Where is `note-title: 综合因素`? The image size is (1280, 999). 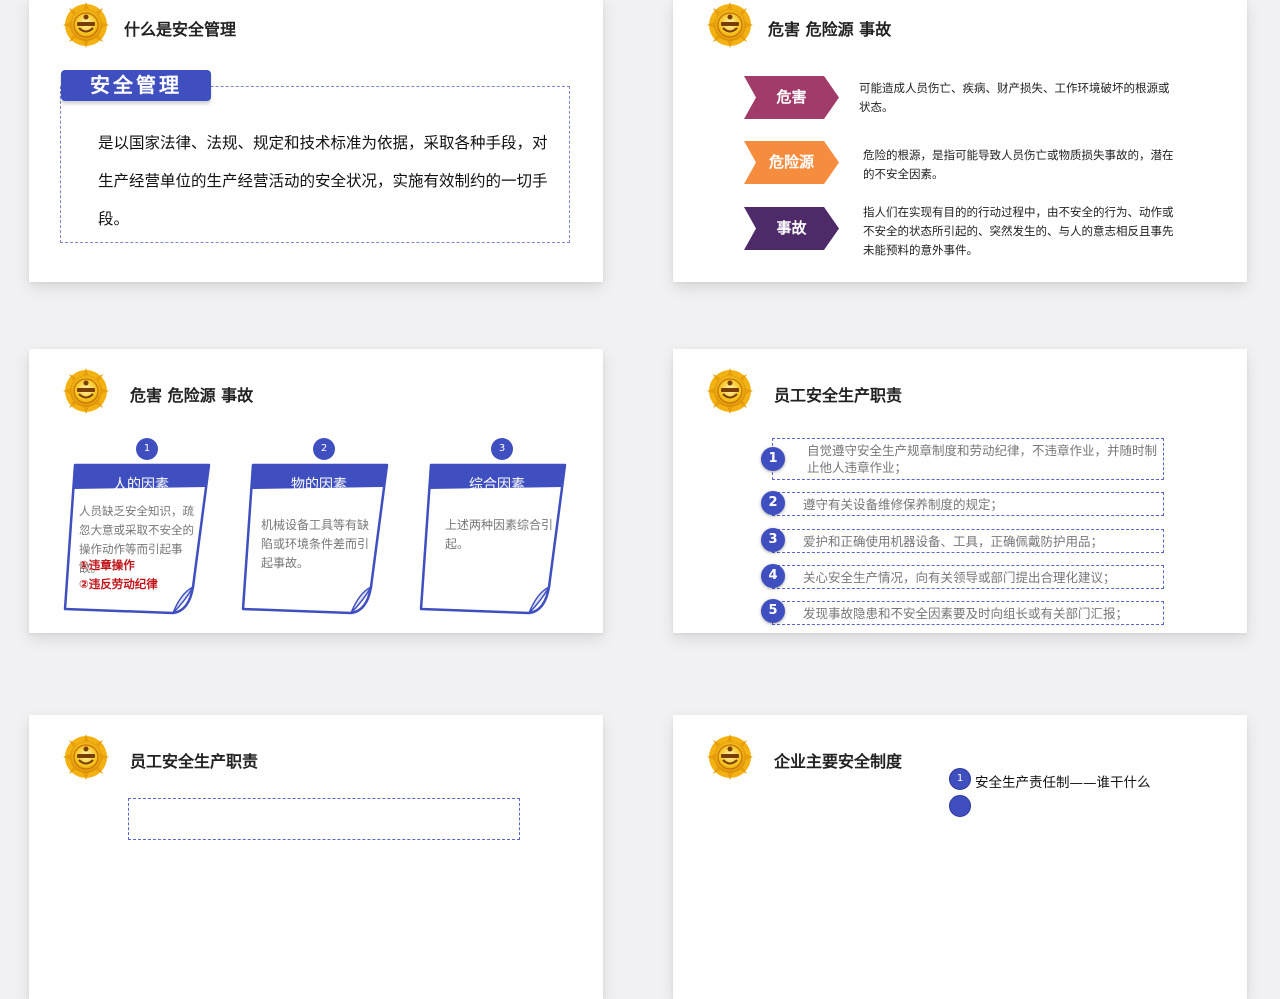
note-title: 综合因素 is located at coordinates (497, 485).